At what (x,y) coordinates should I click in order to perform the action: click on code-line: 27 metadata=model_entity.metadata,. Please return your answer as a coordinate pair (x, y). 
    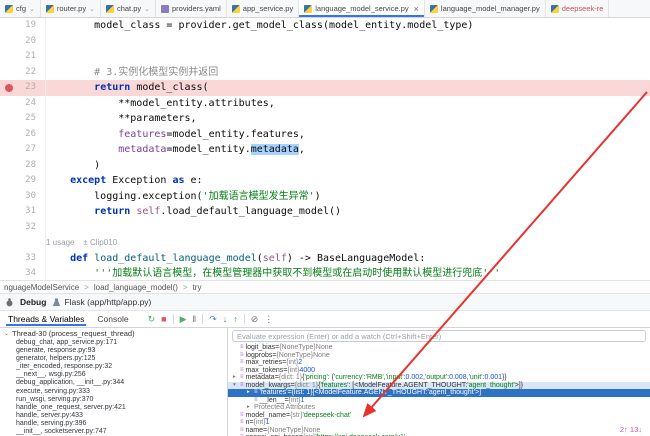
    Looking at the image, I should click on (325, 150).